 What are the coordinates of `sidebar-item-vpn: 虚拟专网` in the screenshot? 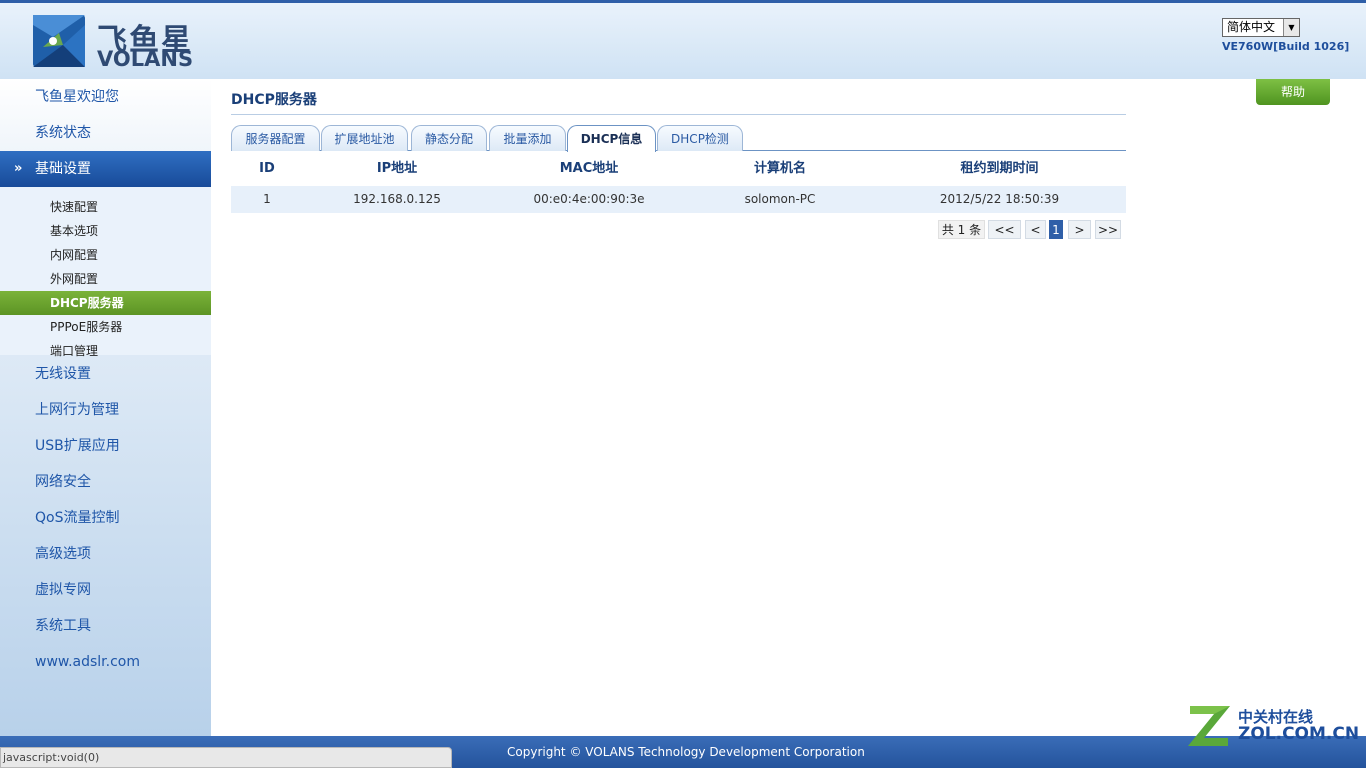 It's located at (105, 590).